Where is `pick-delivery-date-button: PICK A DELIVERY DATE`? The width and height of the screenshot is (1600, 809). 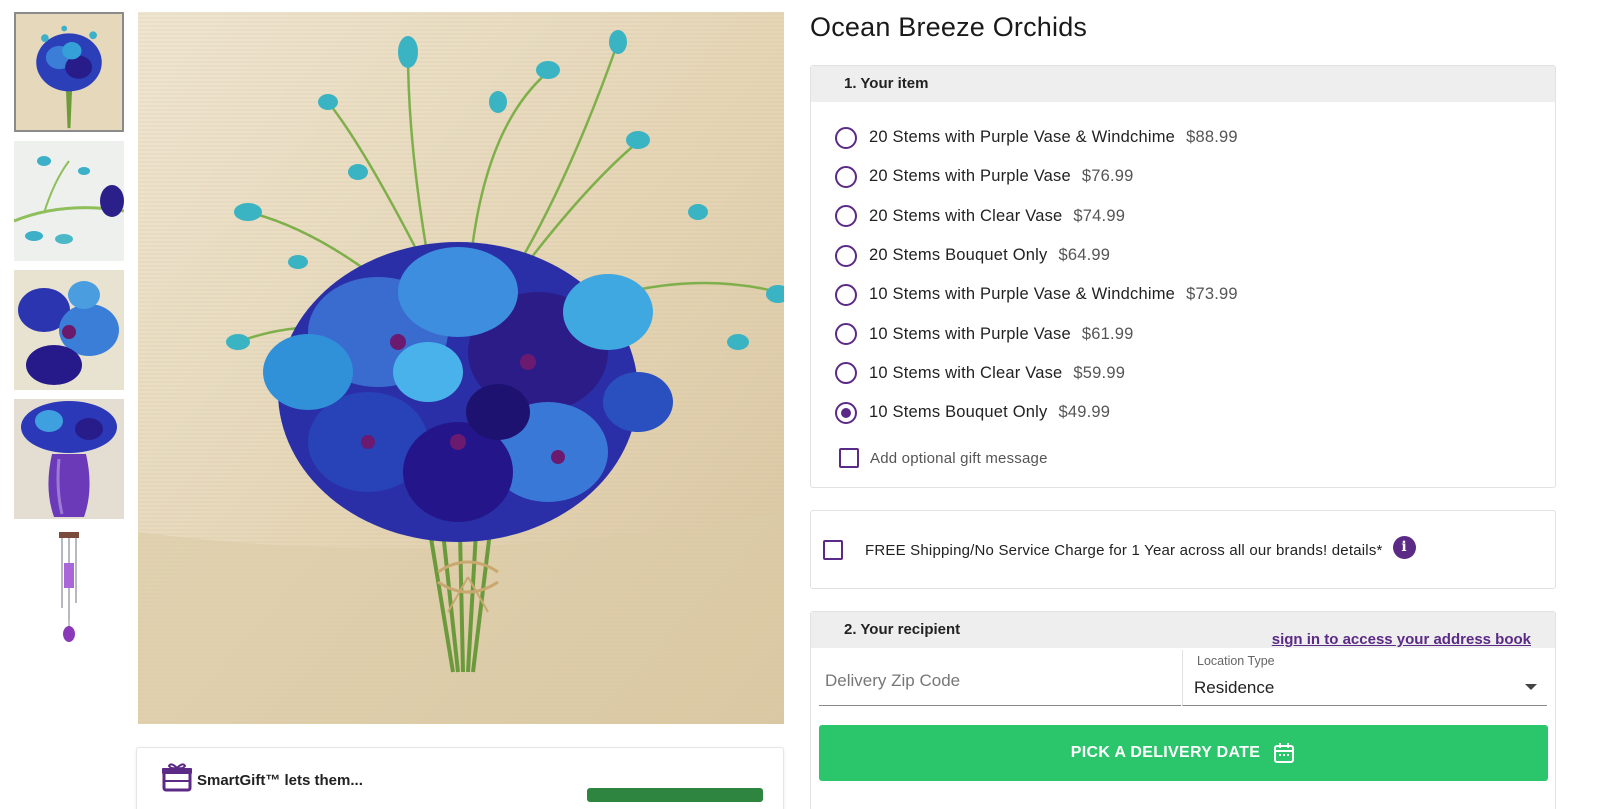 pick-delivery-date-button: PICK A DELIVERY DATE is located at coordinates (1183, 753).